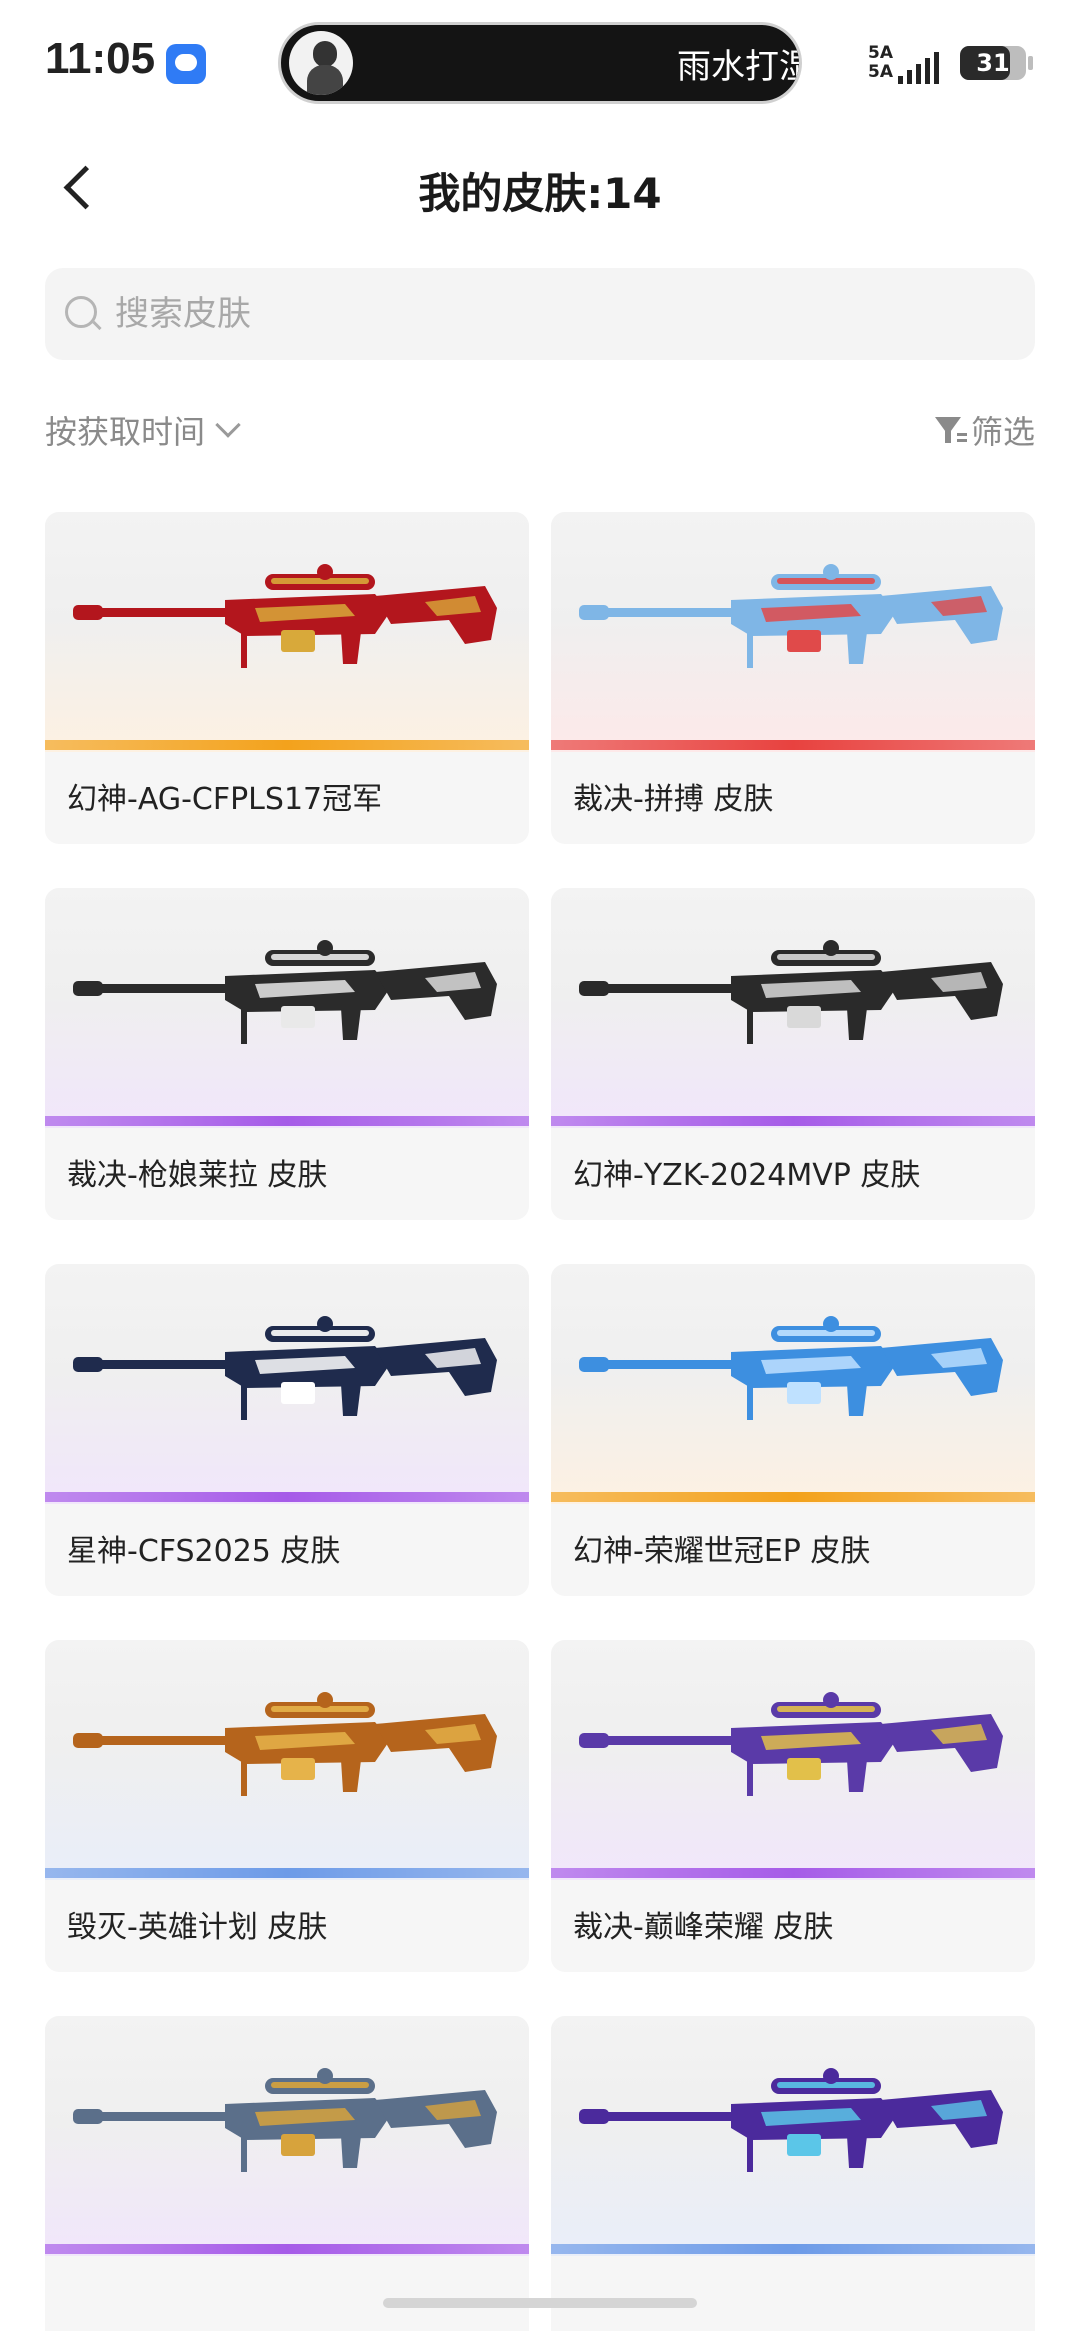 The image size is (1080, 2331). I want to click on search-bar, so click(540, 314).